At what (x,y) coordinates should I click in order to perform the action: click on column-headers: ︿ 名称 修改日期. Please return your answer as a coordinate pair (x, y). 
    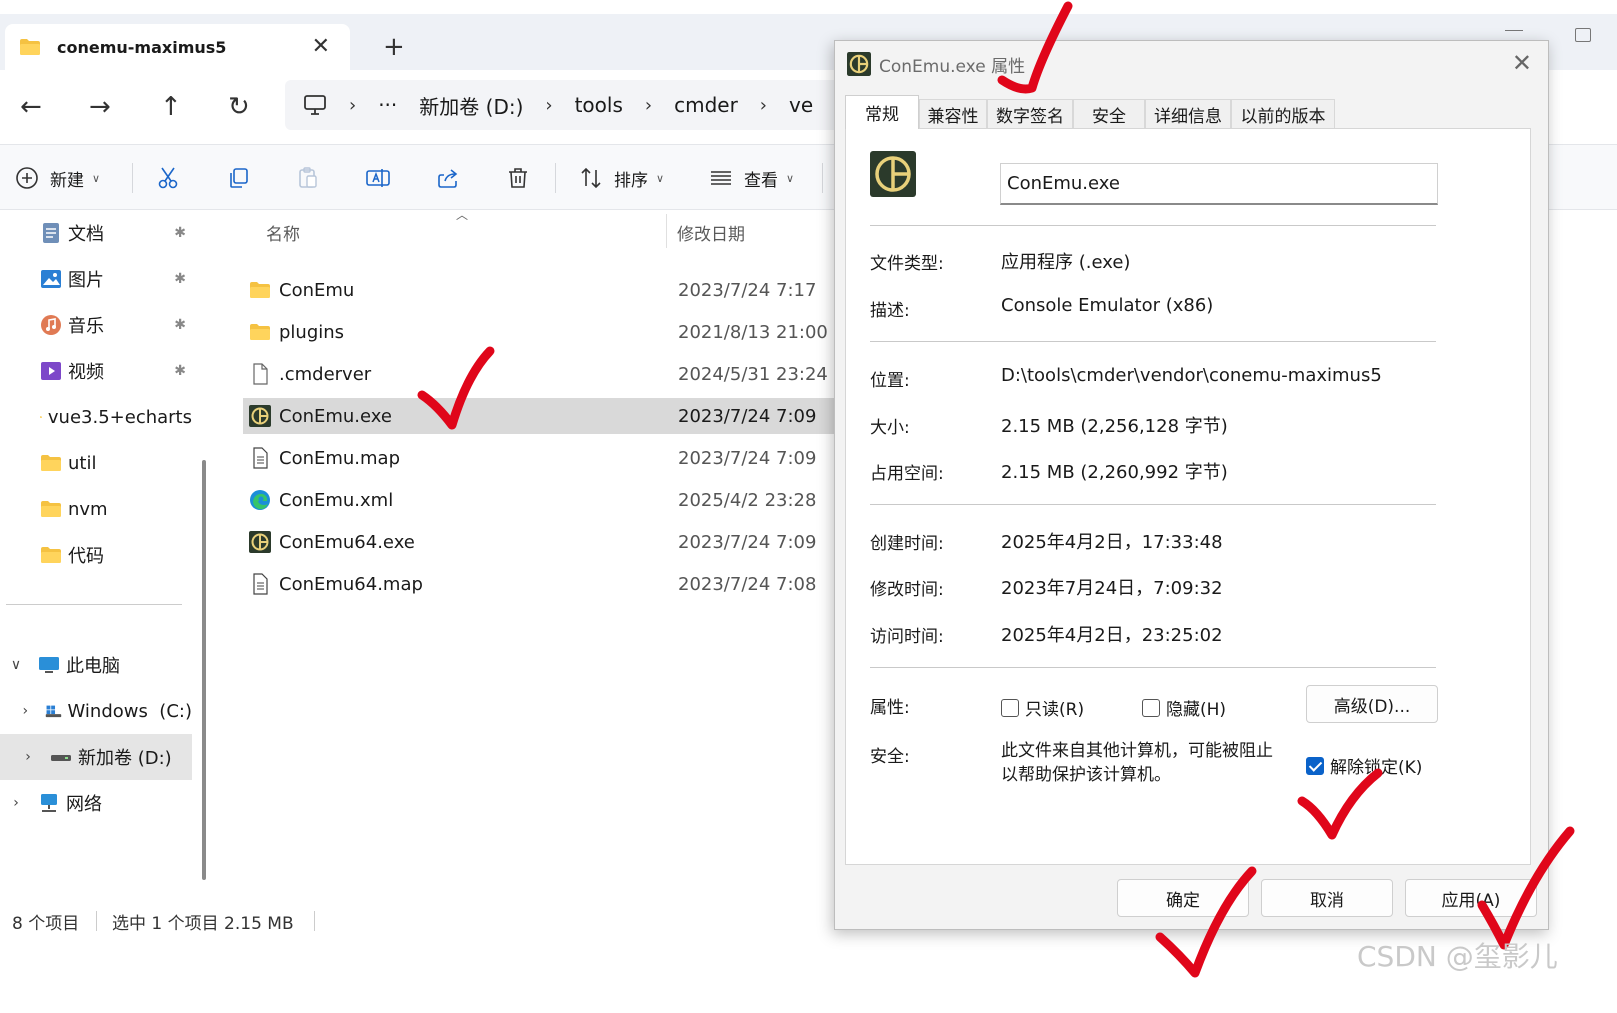
    Looking at the image, I should click on (528, 231).